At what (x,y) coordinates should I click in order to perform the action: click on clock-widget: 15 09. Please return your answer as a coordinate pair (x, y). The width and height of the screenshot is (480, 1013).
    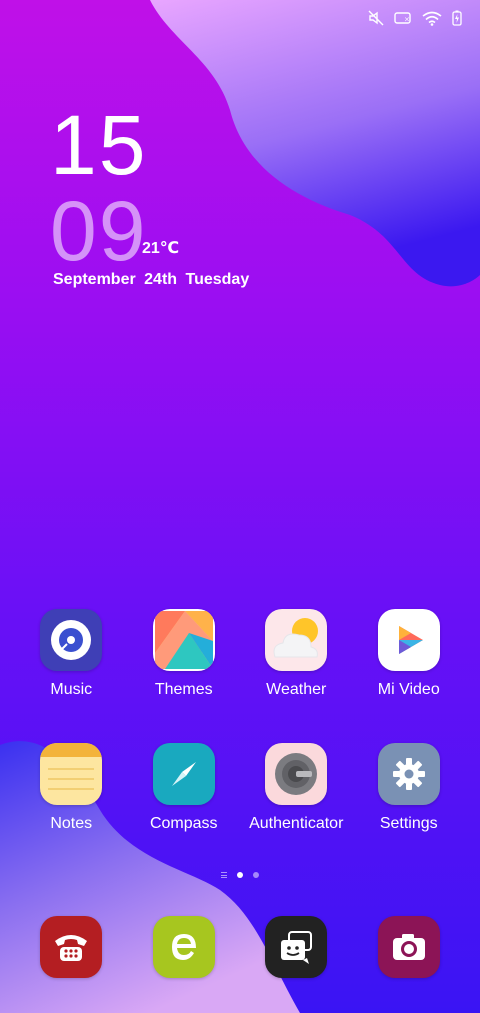
    Looking at the image, I should click on (99, 188).